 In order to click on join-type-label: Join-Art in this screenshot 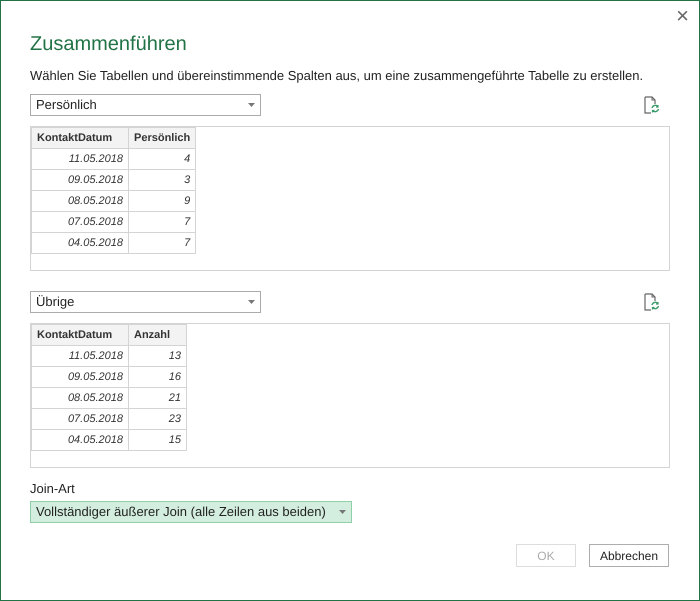, I will do `click(53, 489)`.